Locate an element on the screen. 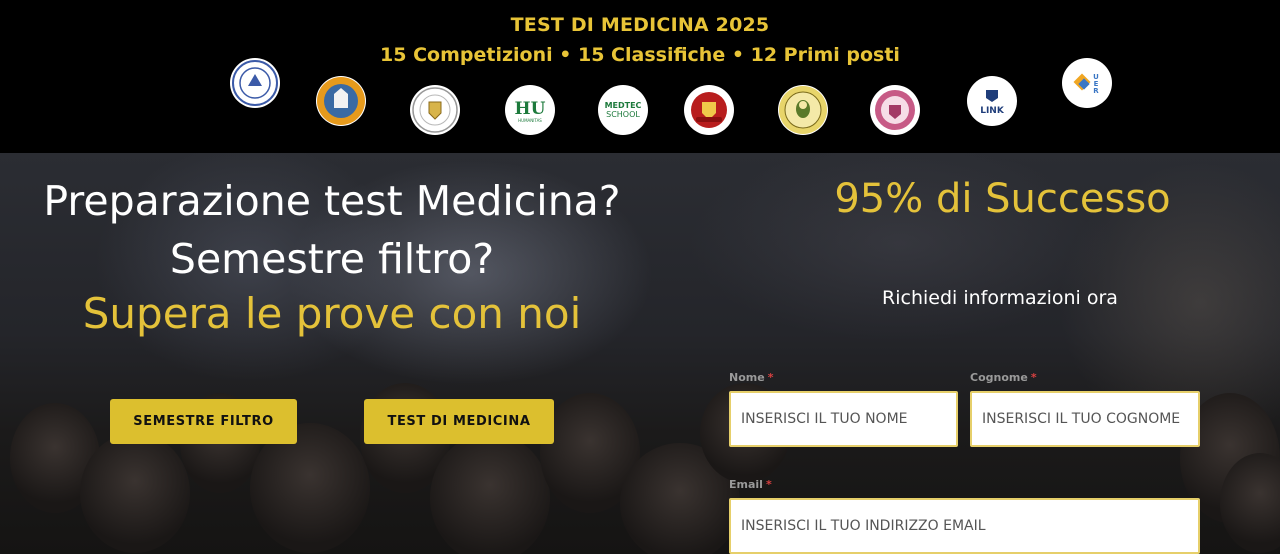 This screenshot has width=1280, height=554. university-seal-logo-icon is located at coordinates (341, 101).